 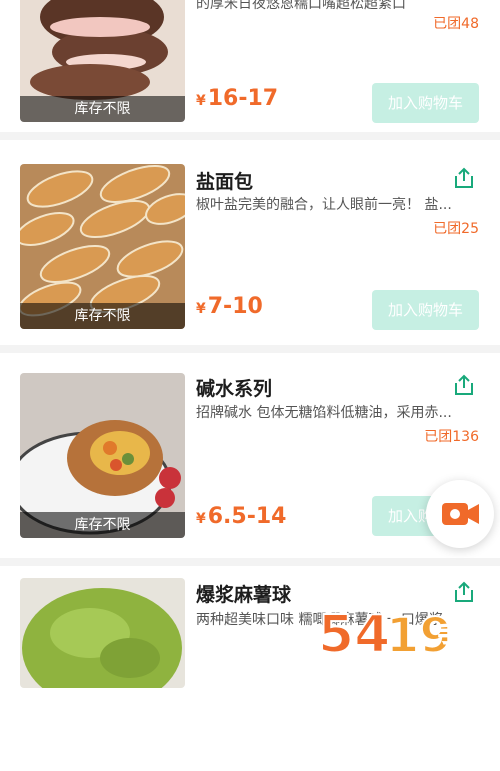 I want to click on price-value: 7-10, so click(x=235, y=306).